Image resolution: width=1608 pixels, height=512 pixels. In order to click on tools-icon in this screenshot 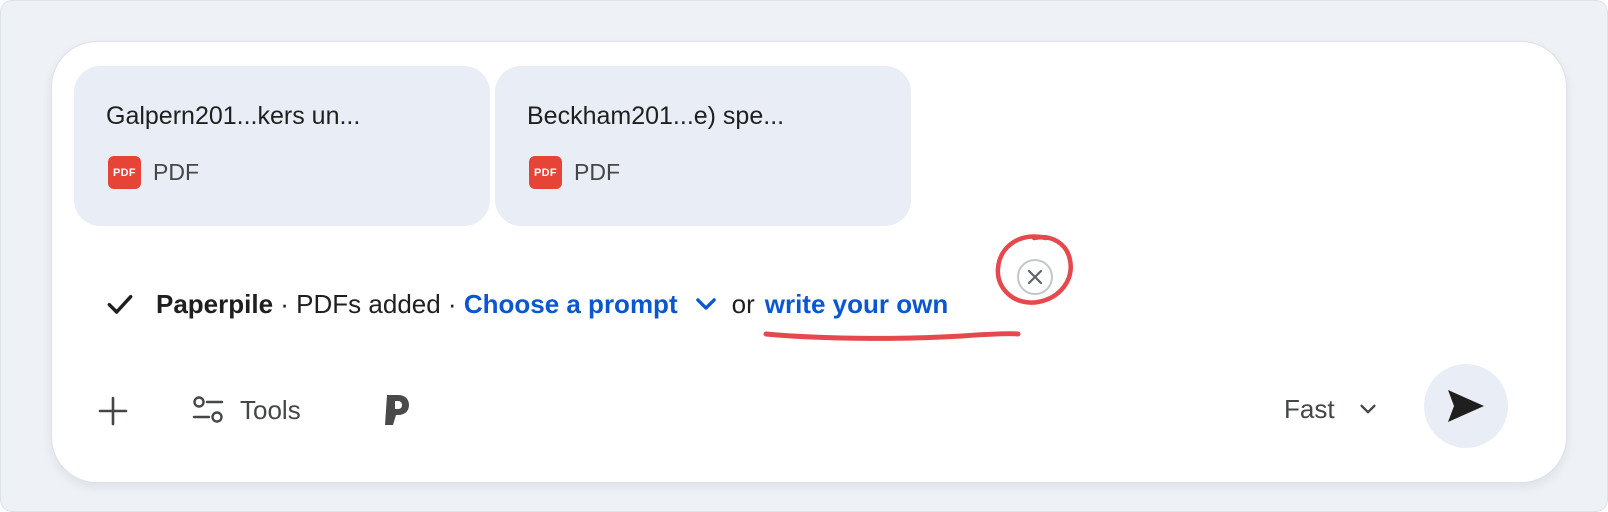, I will do `click(208, 409)`.